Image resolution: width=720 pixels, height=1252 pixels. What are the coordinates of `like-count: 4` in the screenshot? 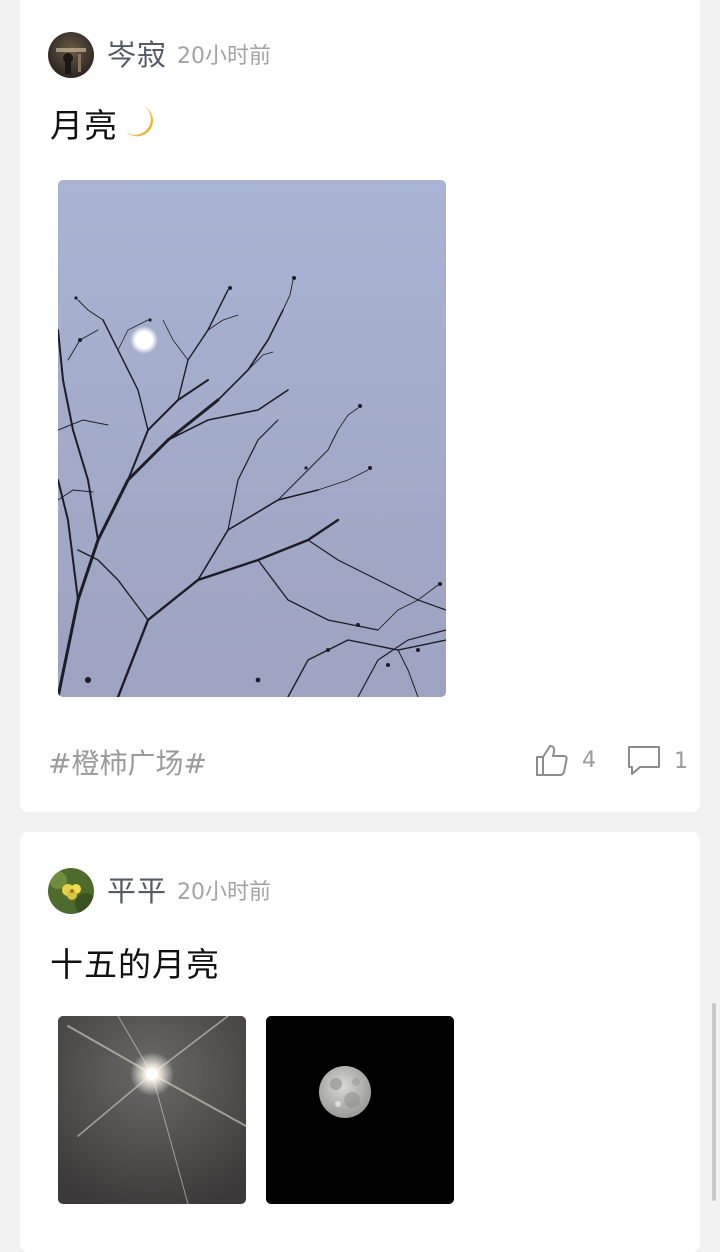 It's located at (589, 760).